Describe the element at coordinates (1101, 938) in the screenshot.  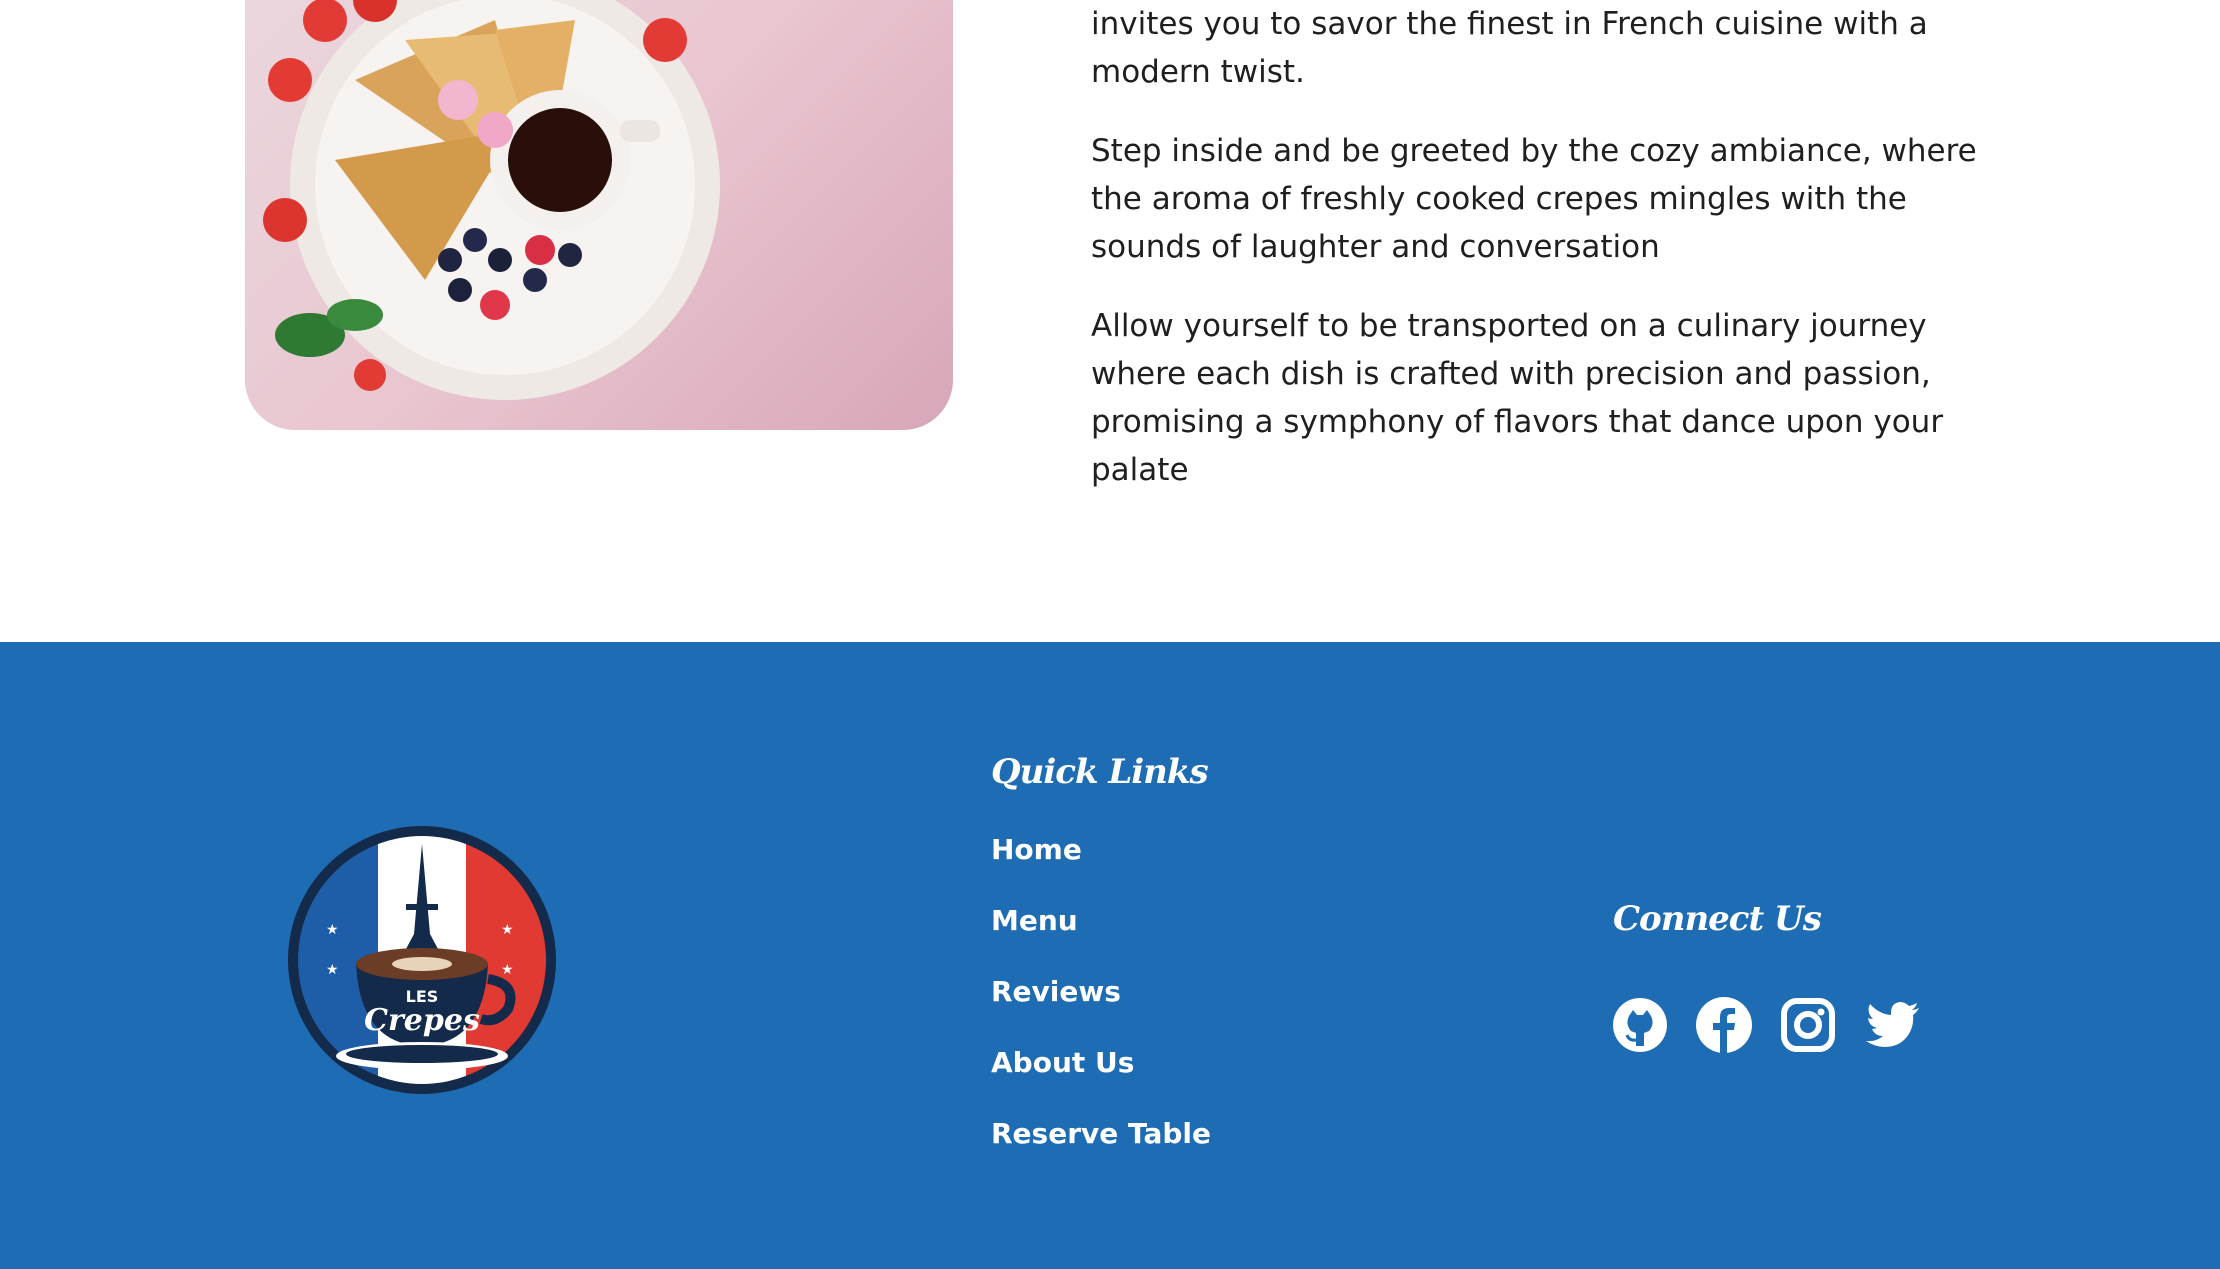
I see `quick-link-item: Menu` at that location.